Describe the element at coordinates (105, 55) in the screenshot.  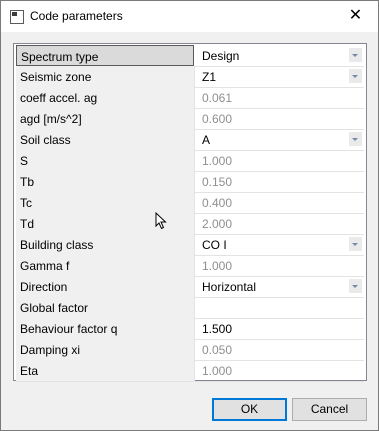
I see `parameter-name-cell: Spectrum type` at that location.